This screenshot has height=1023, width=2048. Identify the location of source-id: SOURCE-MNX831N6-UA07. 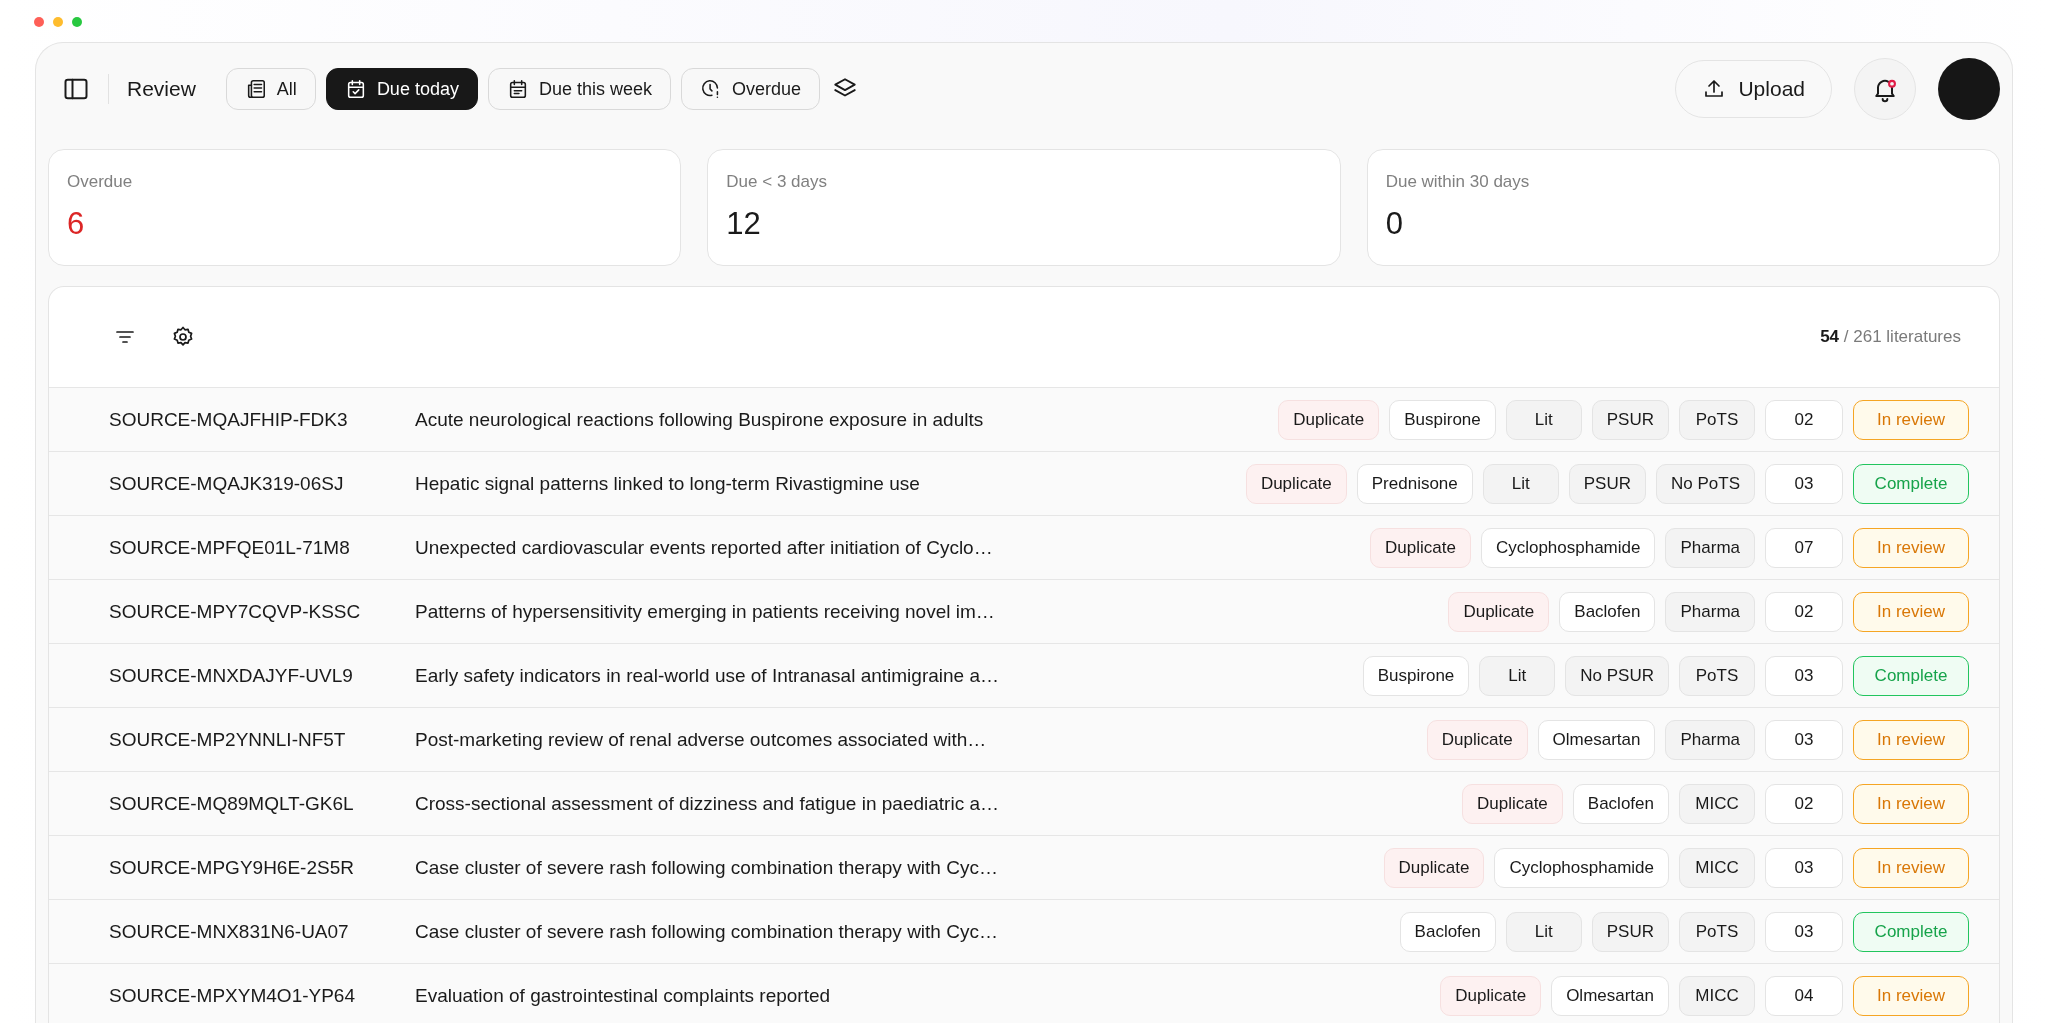
(229, 931).